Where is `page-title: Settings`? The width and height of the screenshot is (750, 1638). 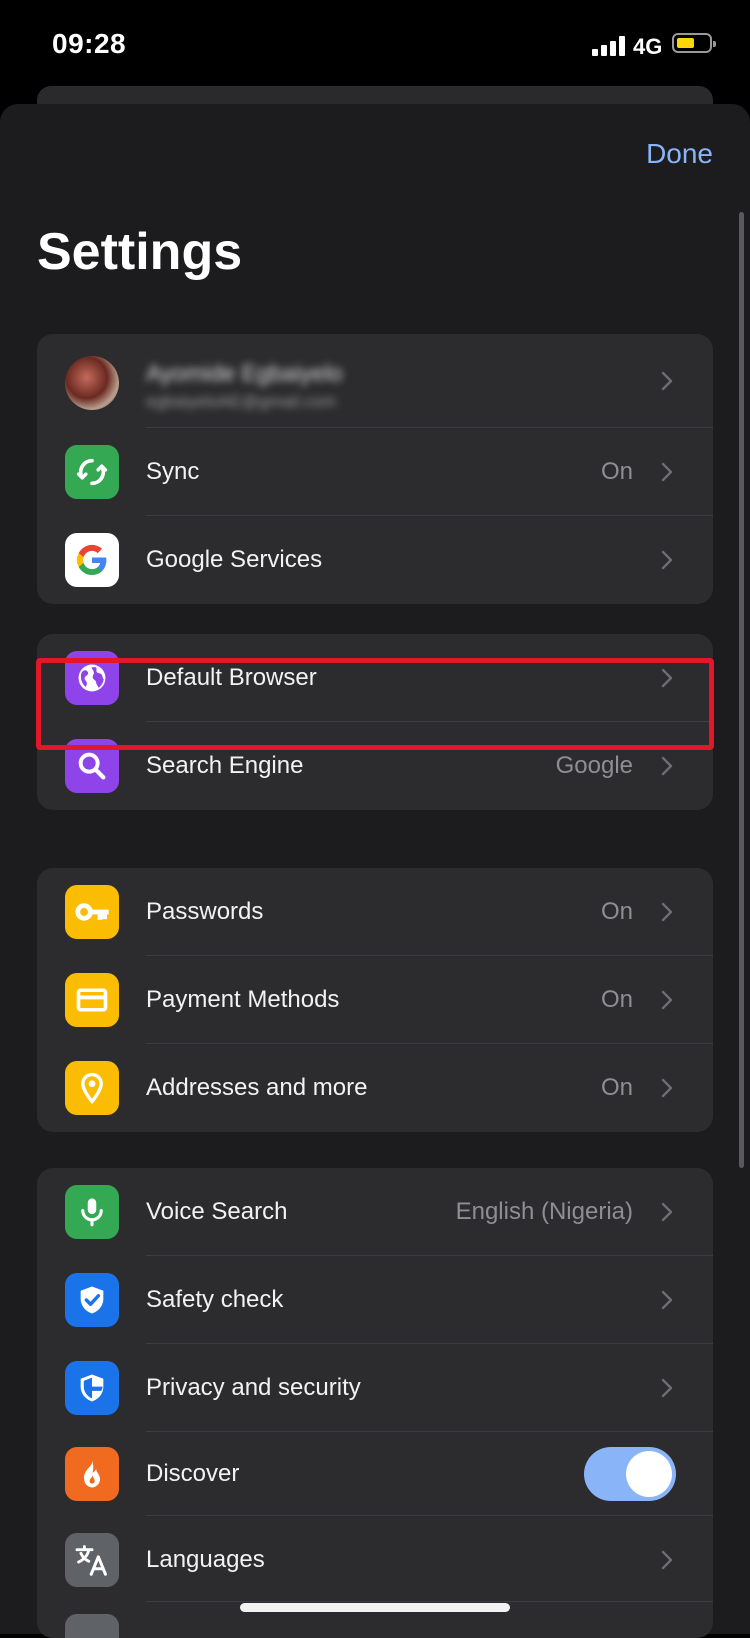 page-title: Settings is located at coordinates (140, 252).